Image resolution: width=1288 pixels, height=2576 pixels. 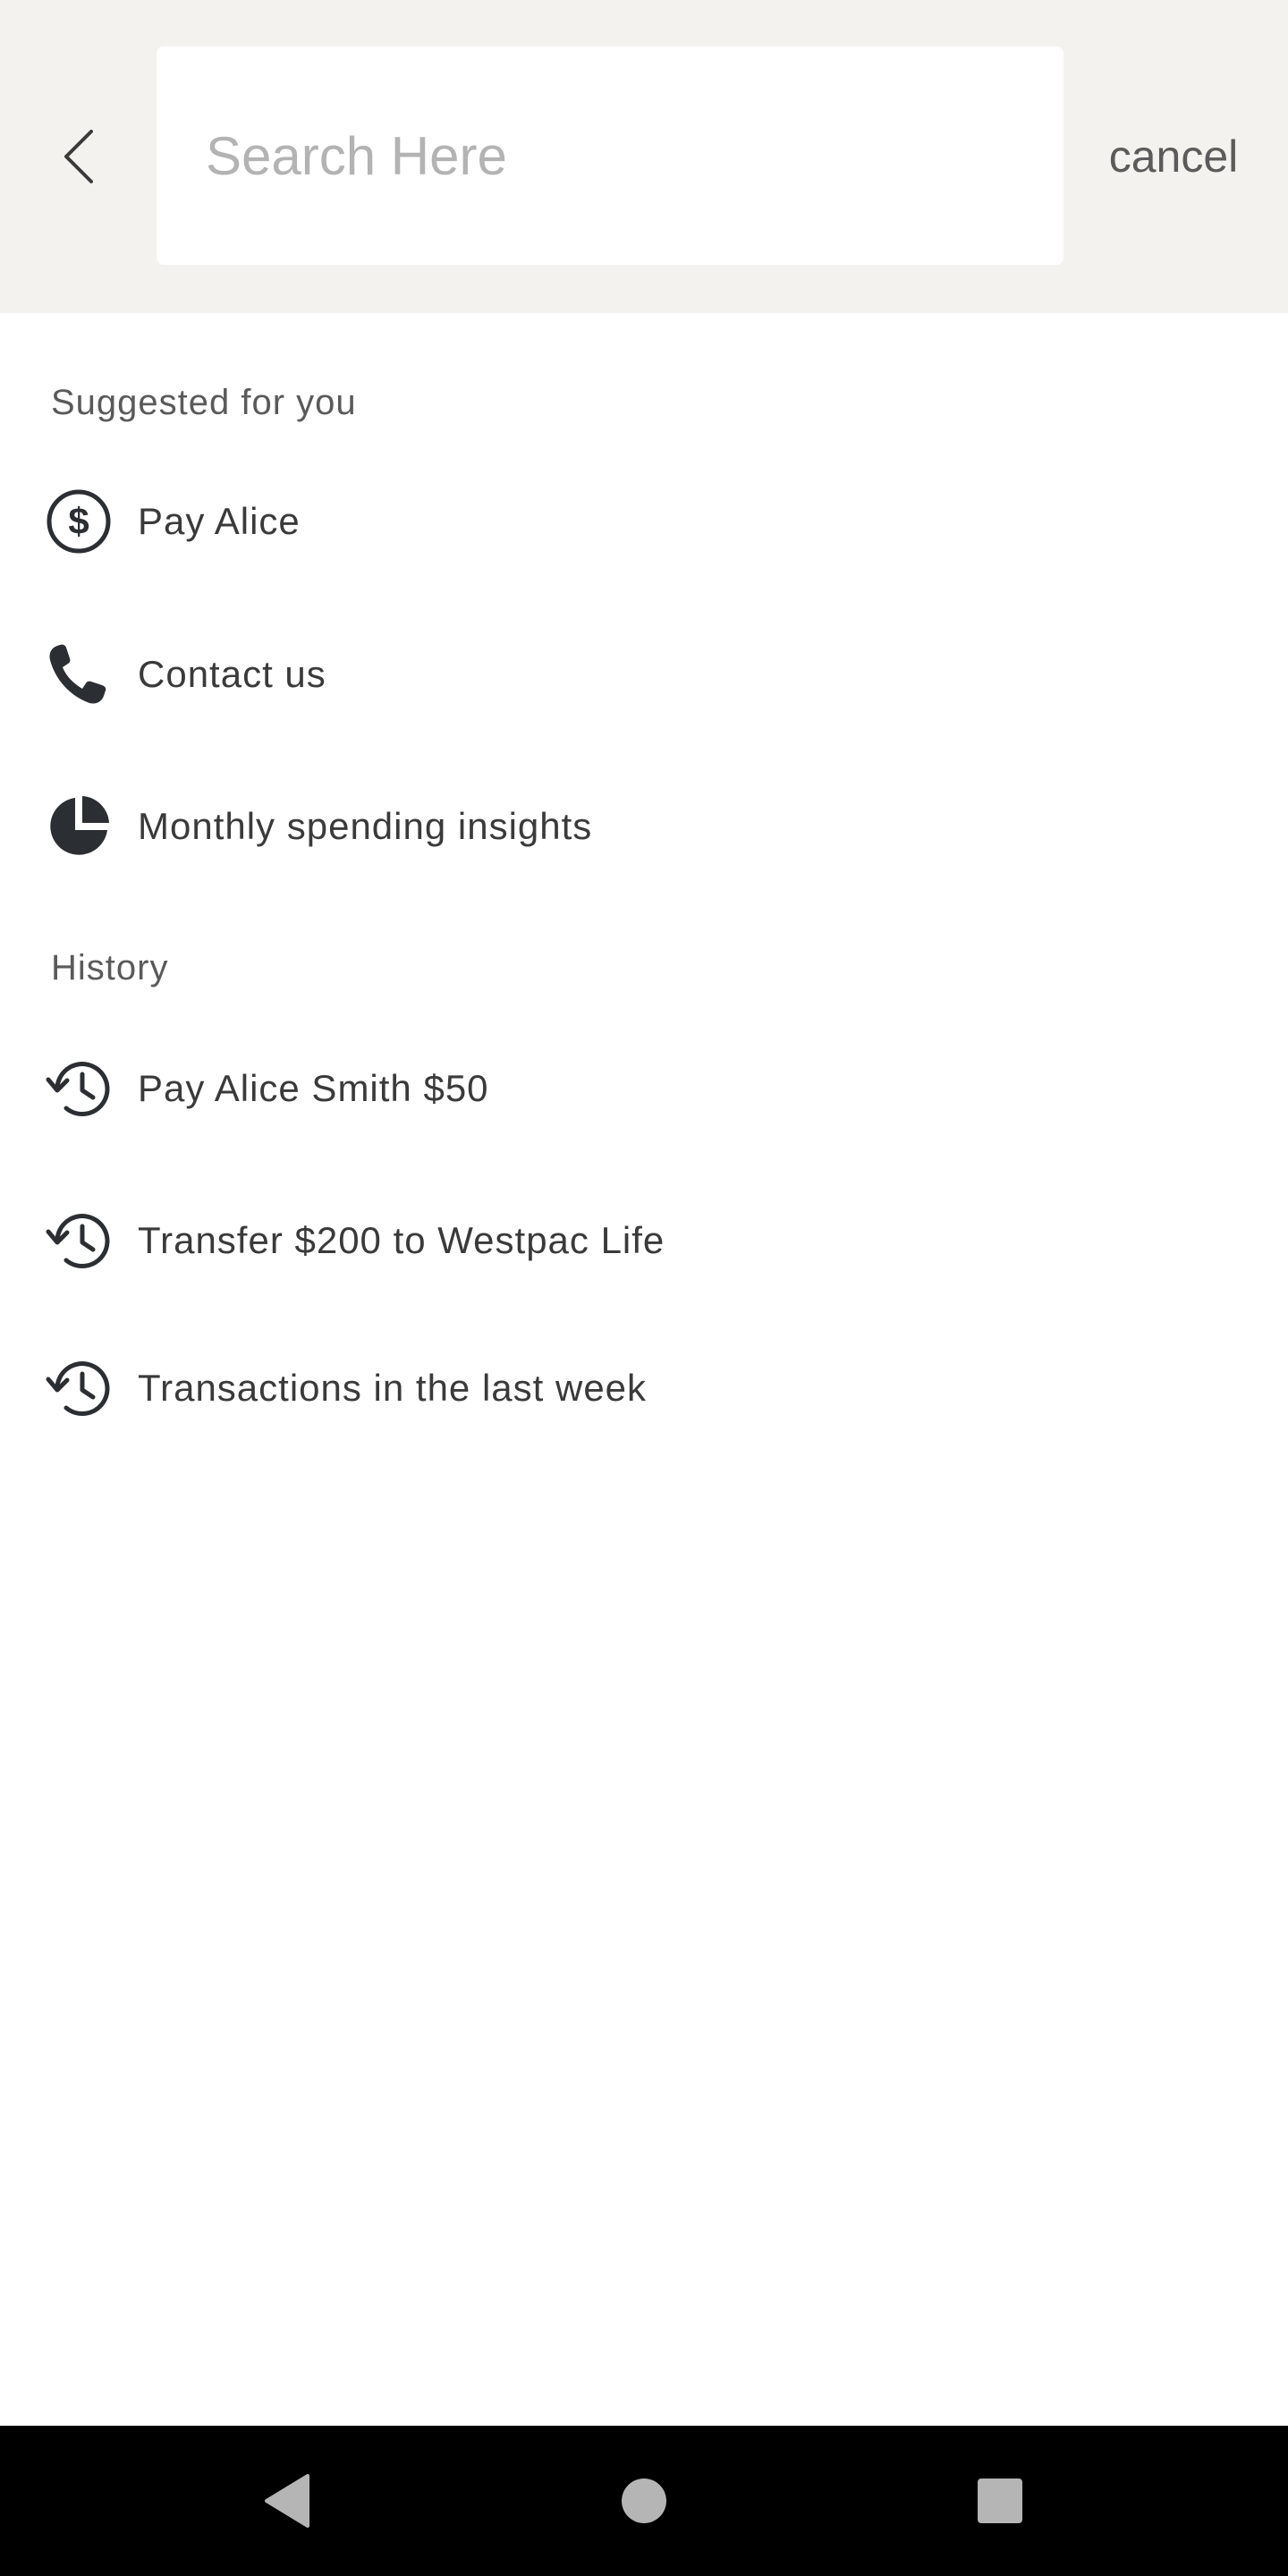 I want to click on cancel-button: cancel, so click(x=1173, y=156).